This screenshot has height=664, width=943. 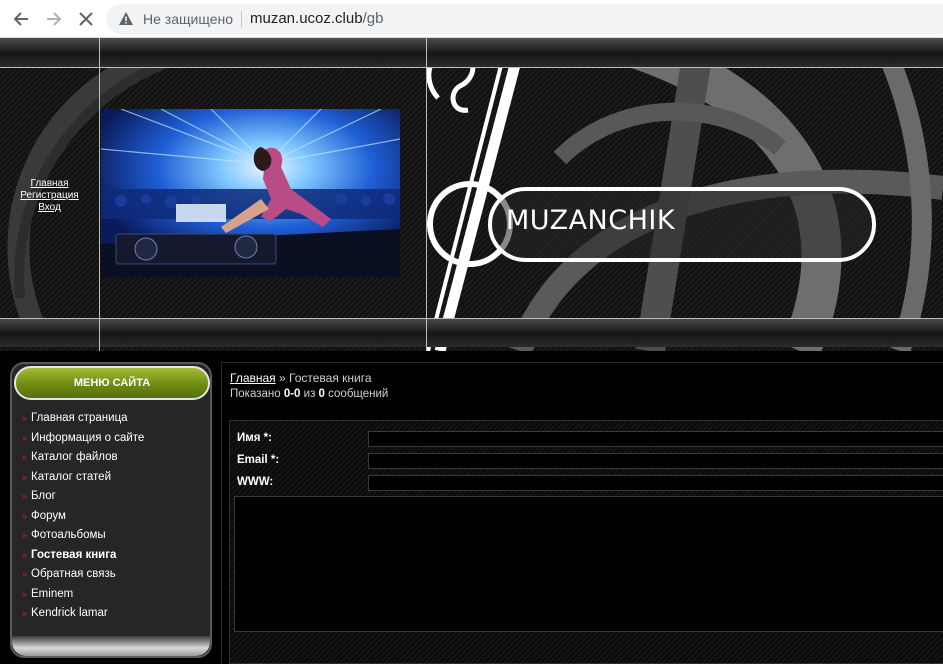 What do you see at coordinates (306, 18) in the screenshot?
I see `url-domain: muzan.ucoz.club` at bounding box center [306, 18].